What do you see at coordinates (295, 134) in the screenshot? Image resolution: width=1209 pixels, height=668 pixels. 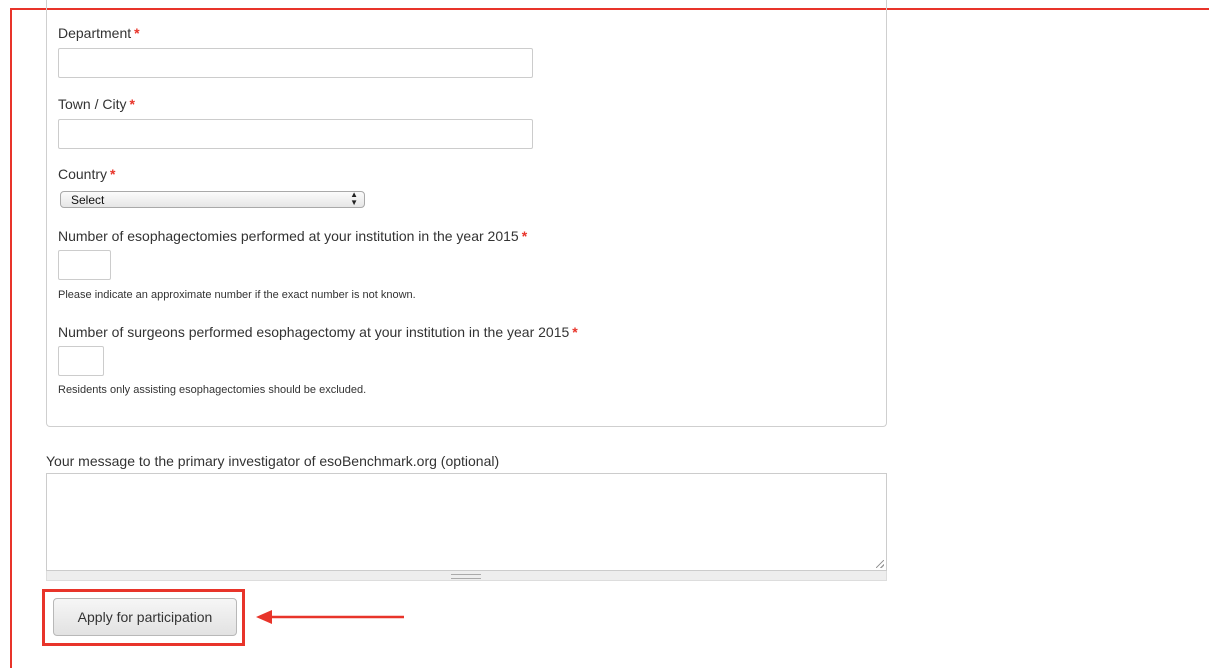 I see `town-city-input` at bounding box center [295, 134].